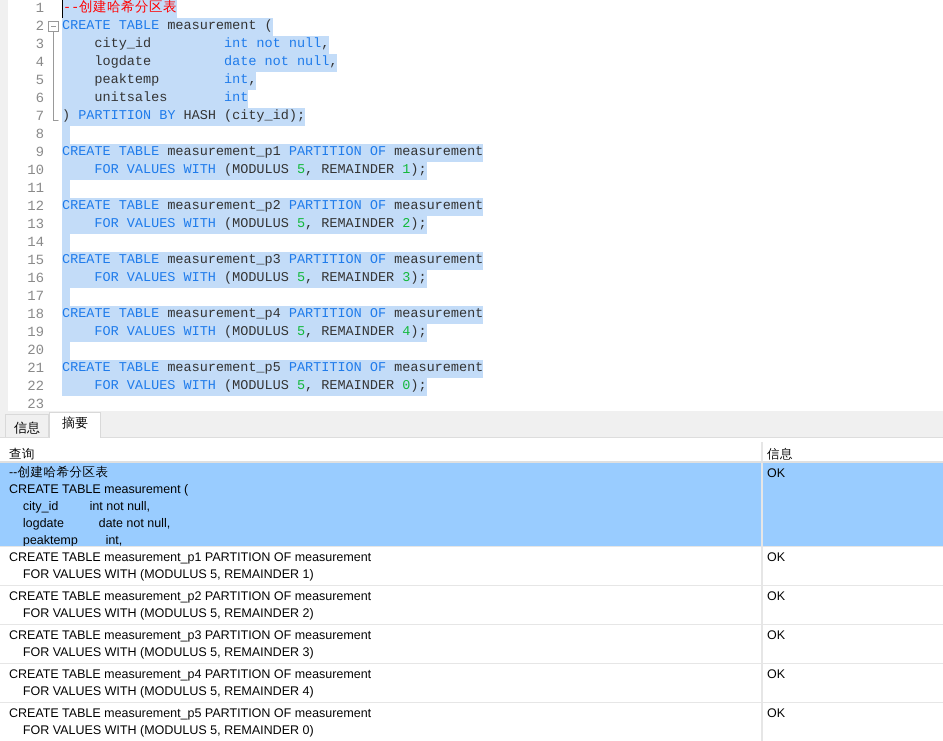 The height and width of the screenshot is (741, 943). I want to click on result-row: CREATE TABLE measurement_p3 PARTITION OF measurement FOR VALUES WITH (MODULUS 5, REMAINDER 3) OK, so click(471, 644).